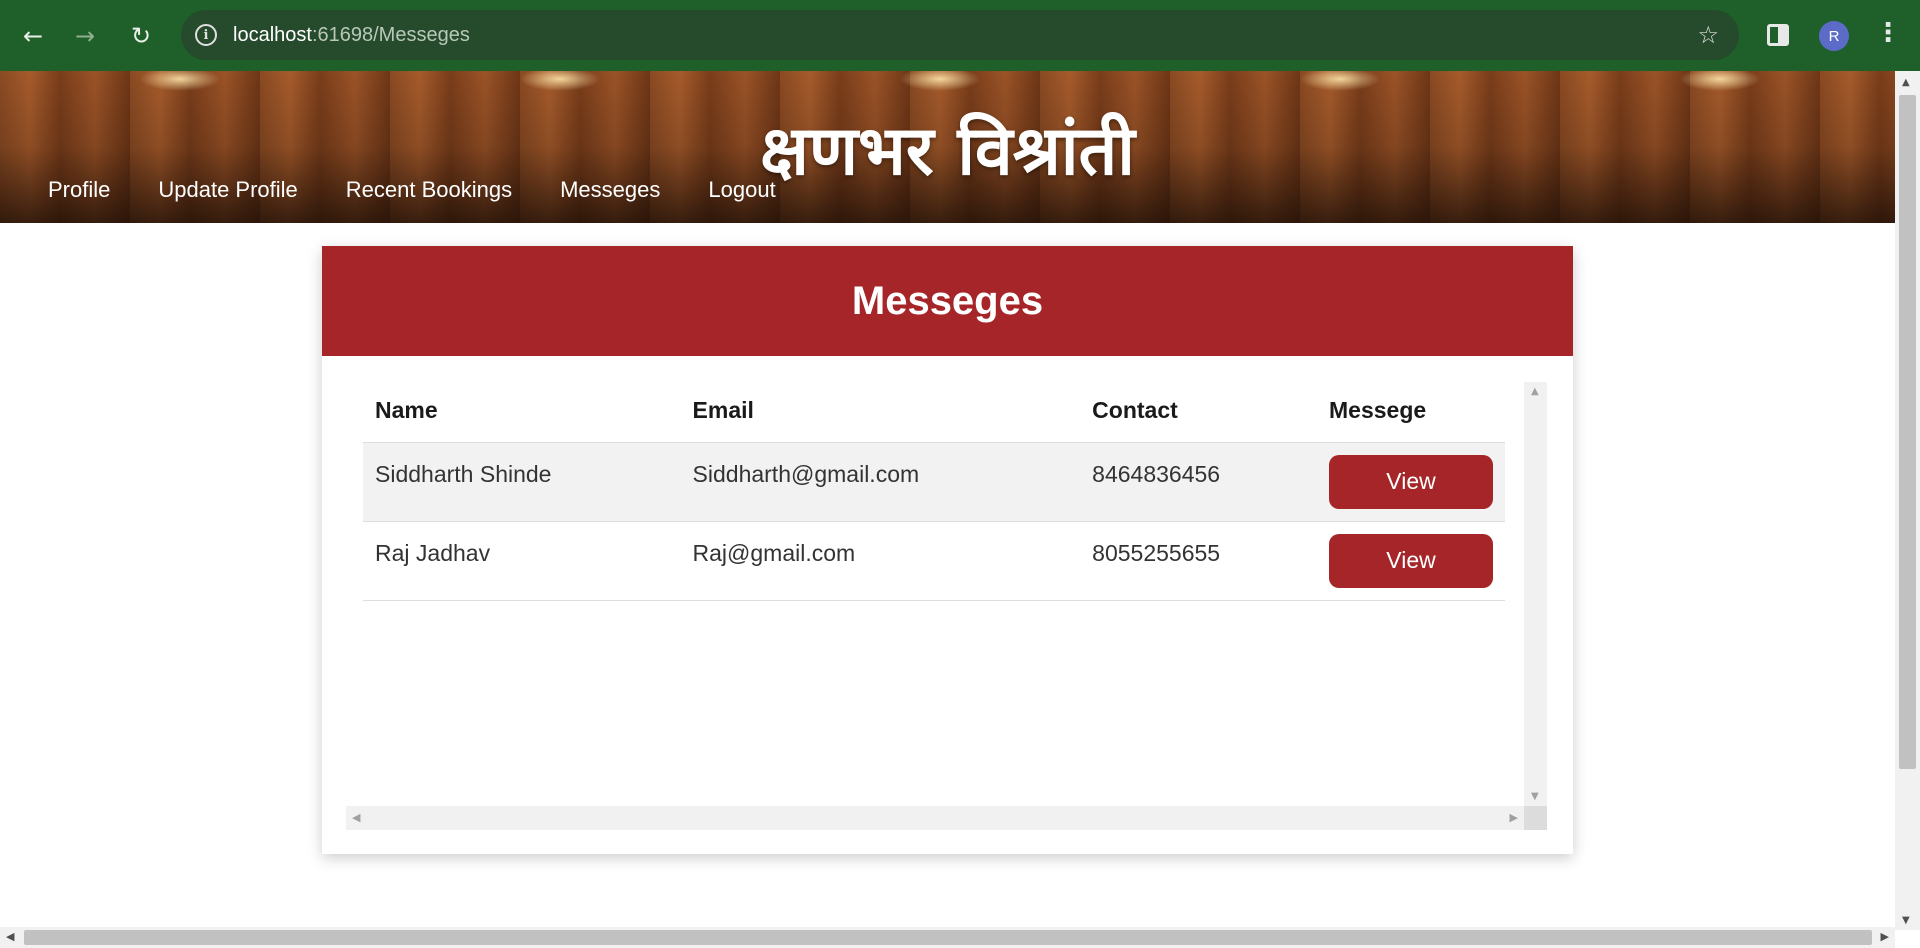 The width and height of the screenshot is (1920, 948). What do you see at coordinates (33, 36) in the screenshot?
I see `back-arrow-icon: ←` at bounding box center [33, 36].